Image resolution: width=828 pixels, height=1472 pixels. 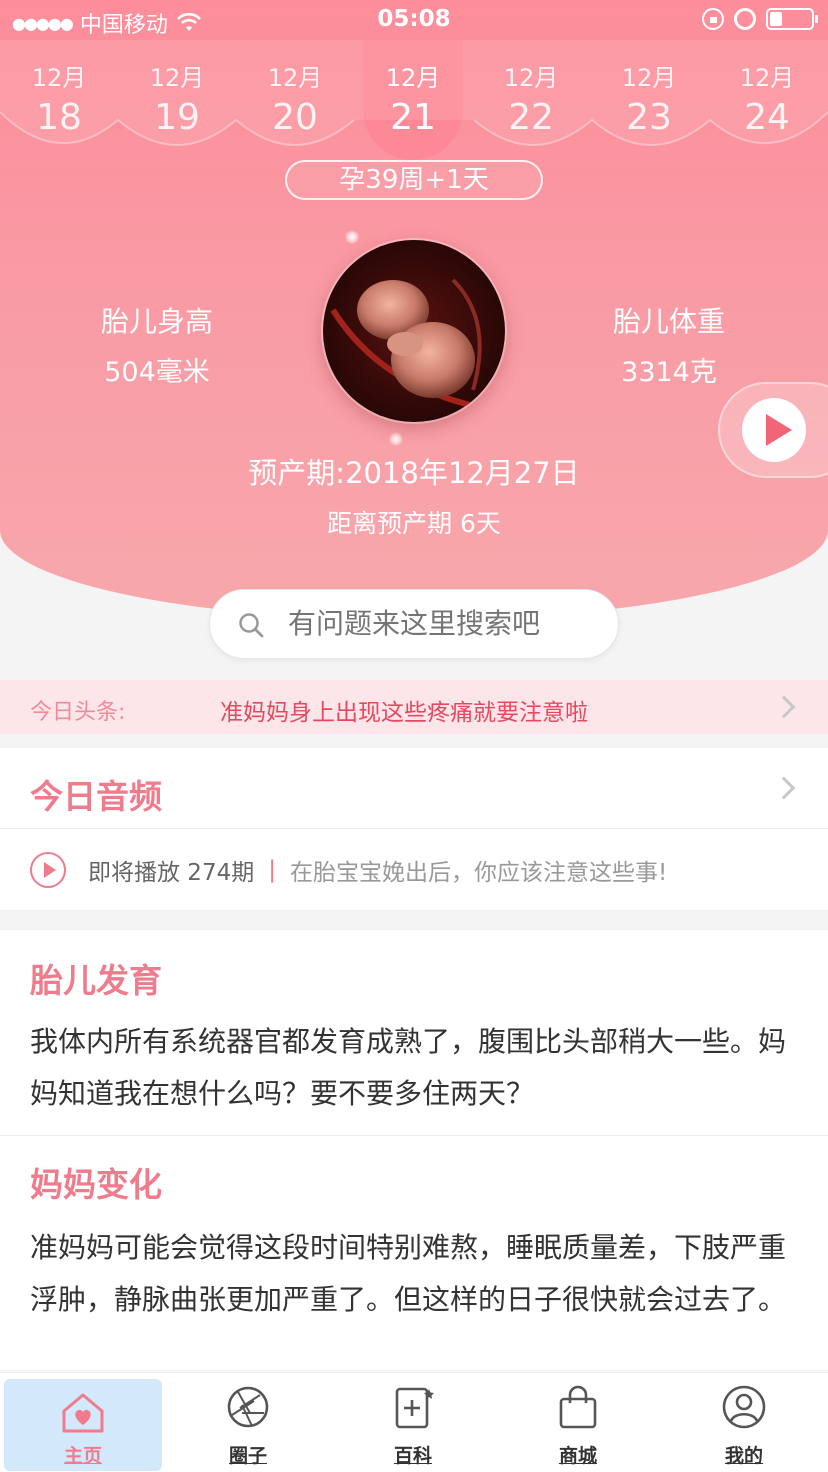 What do you see at coordinates (83, 1413) in the screenshot?
I see `home-heart-icon` at bounding box center [83, 1413].